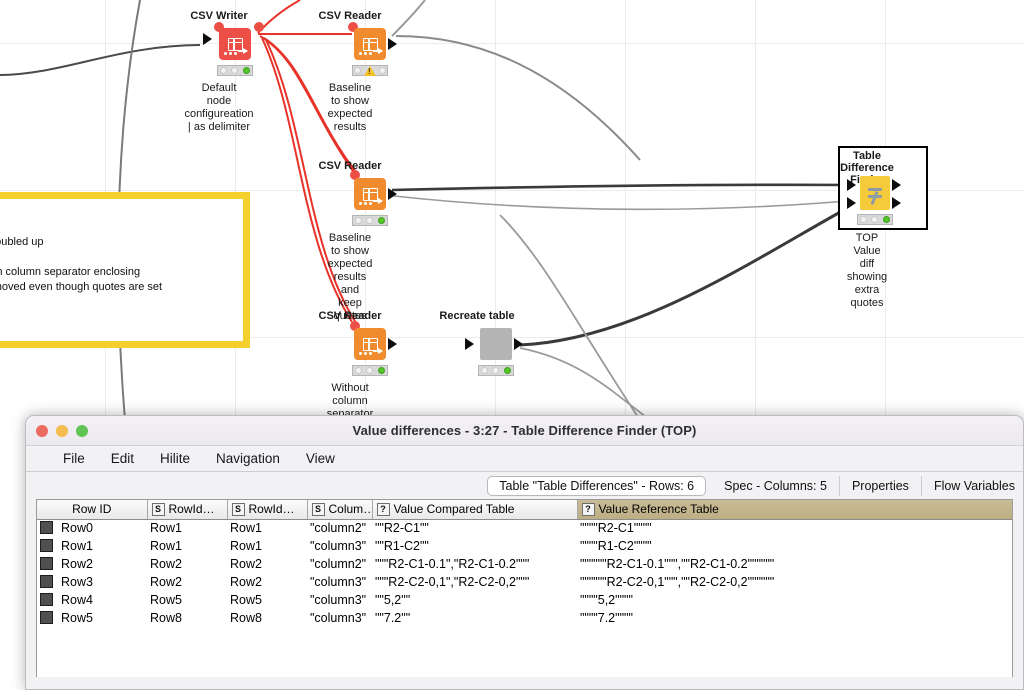 The height and width of the screenshot is (690, 1024). I want to click on menu-bar: File Edit Hilite Navigation View, so click(524, 459).